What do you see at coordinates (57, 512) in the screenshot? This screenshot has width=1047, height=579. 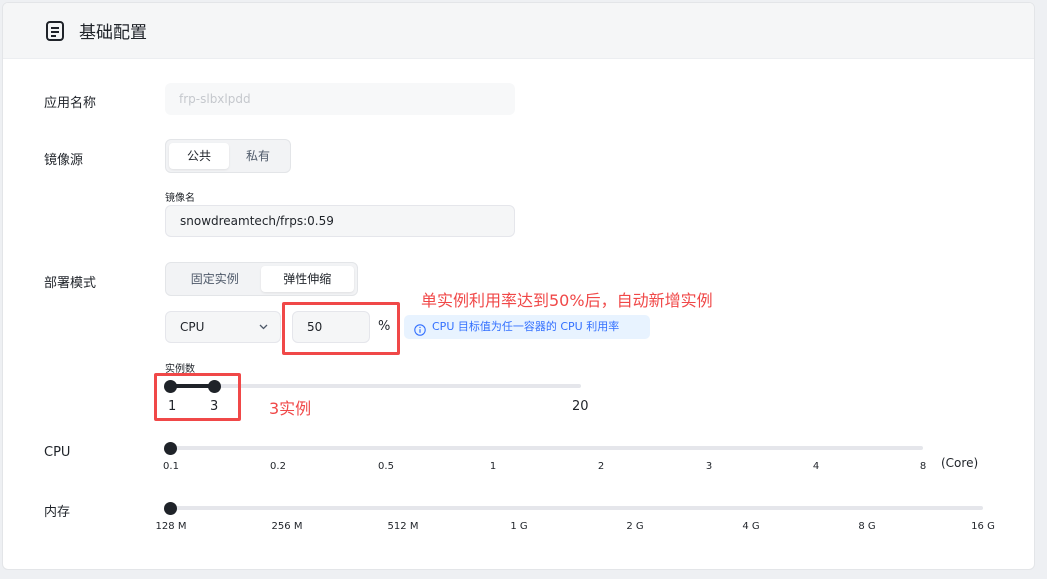 I see `memory-label: 内存` at bounding box center [57, 512].